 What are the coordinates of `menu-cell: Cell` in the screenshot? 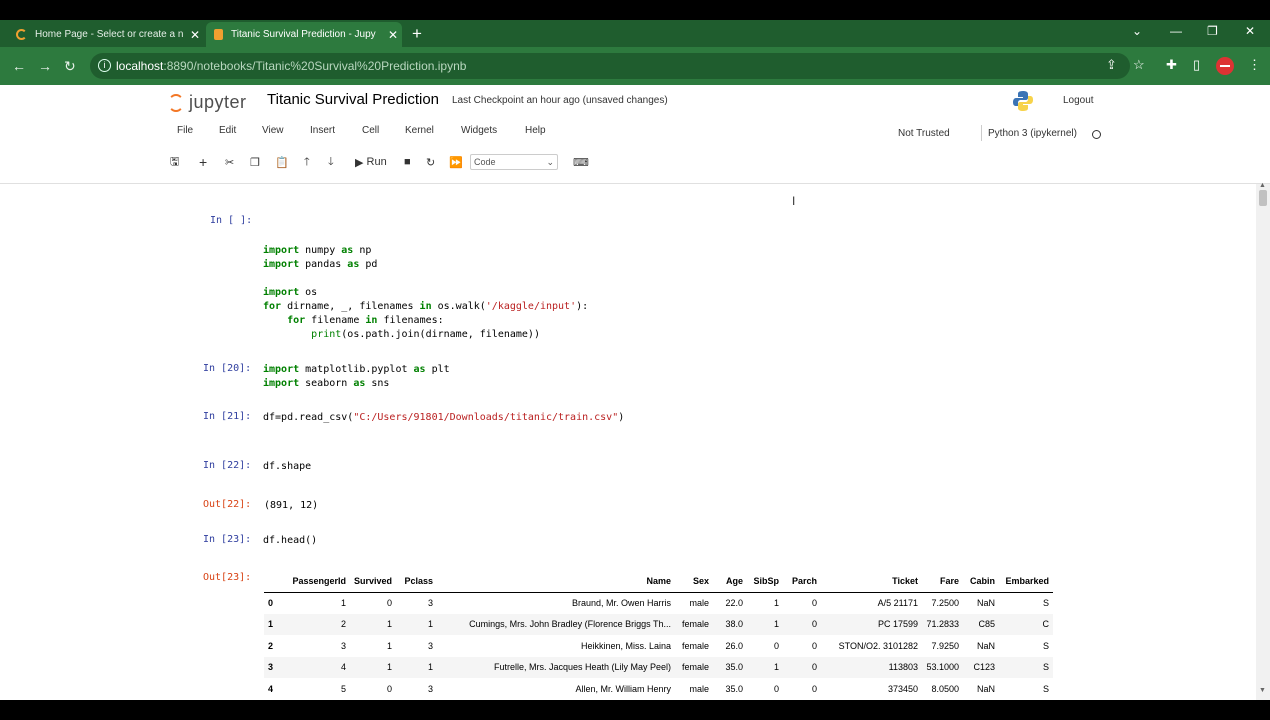 It's located at (370, 130).